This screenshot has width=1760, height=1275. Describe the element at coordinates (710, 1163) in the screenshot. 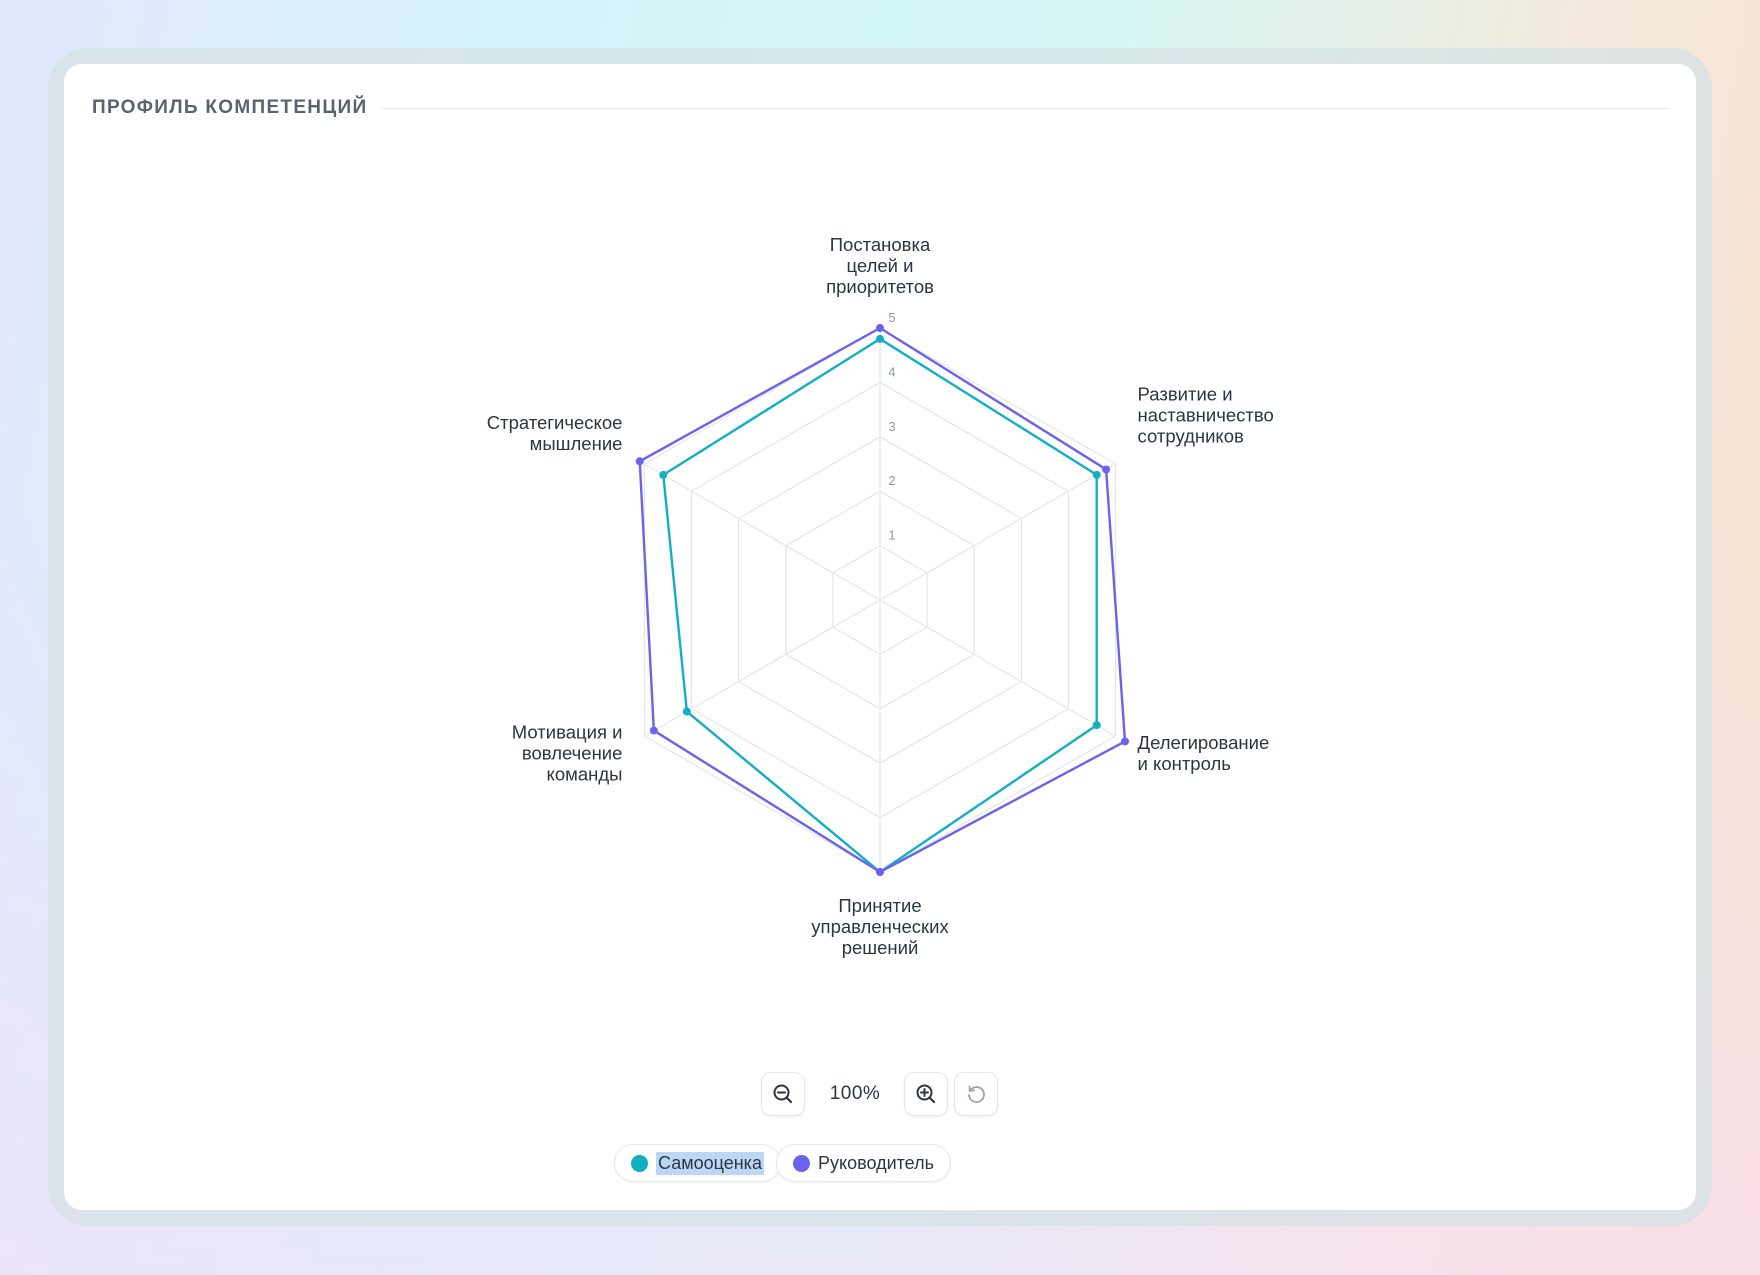

I see `legend-label-self: Самооценка` at that location.